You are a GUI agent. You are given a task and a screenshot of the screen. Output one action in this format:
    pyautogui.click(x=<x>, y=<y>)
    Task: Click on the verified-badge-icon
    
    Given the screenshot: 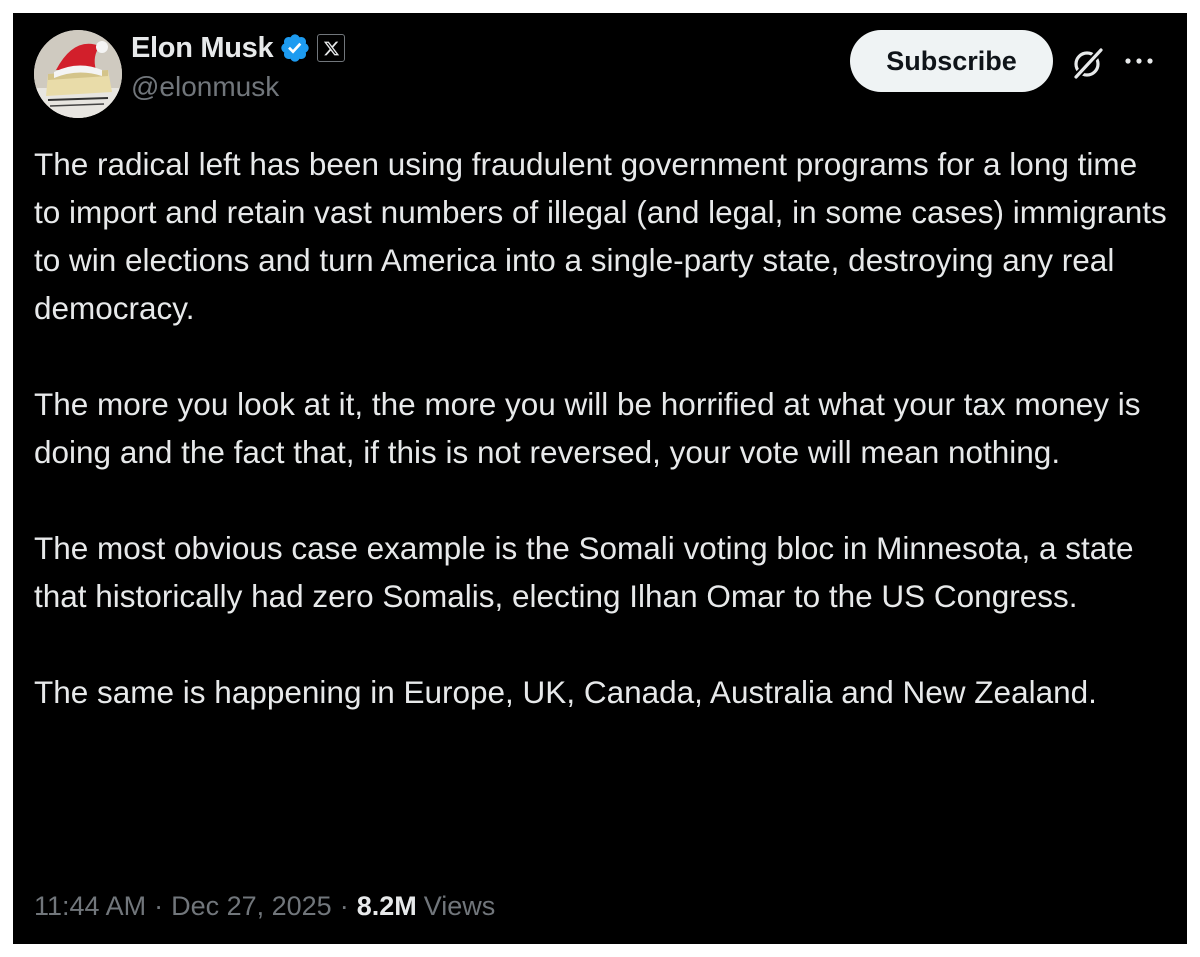 What is the action you would take?
    pyautogui.click(x=295, y=48)
    